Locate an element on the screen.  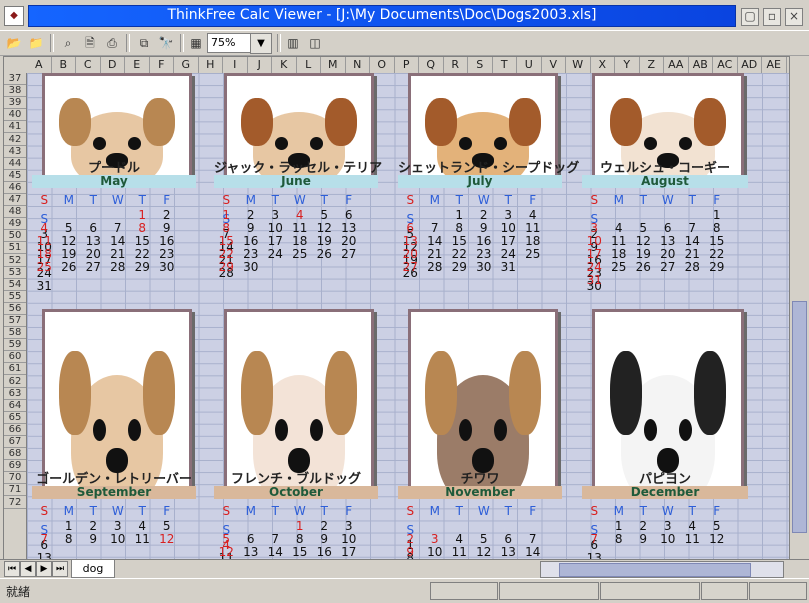
row-header-cell: 67 is located at coordinates (15, 442).